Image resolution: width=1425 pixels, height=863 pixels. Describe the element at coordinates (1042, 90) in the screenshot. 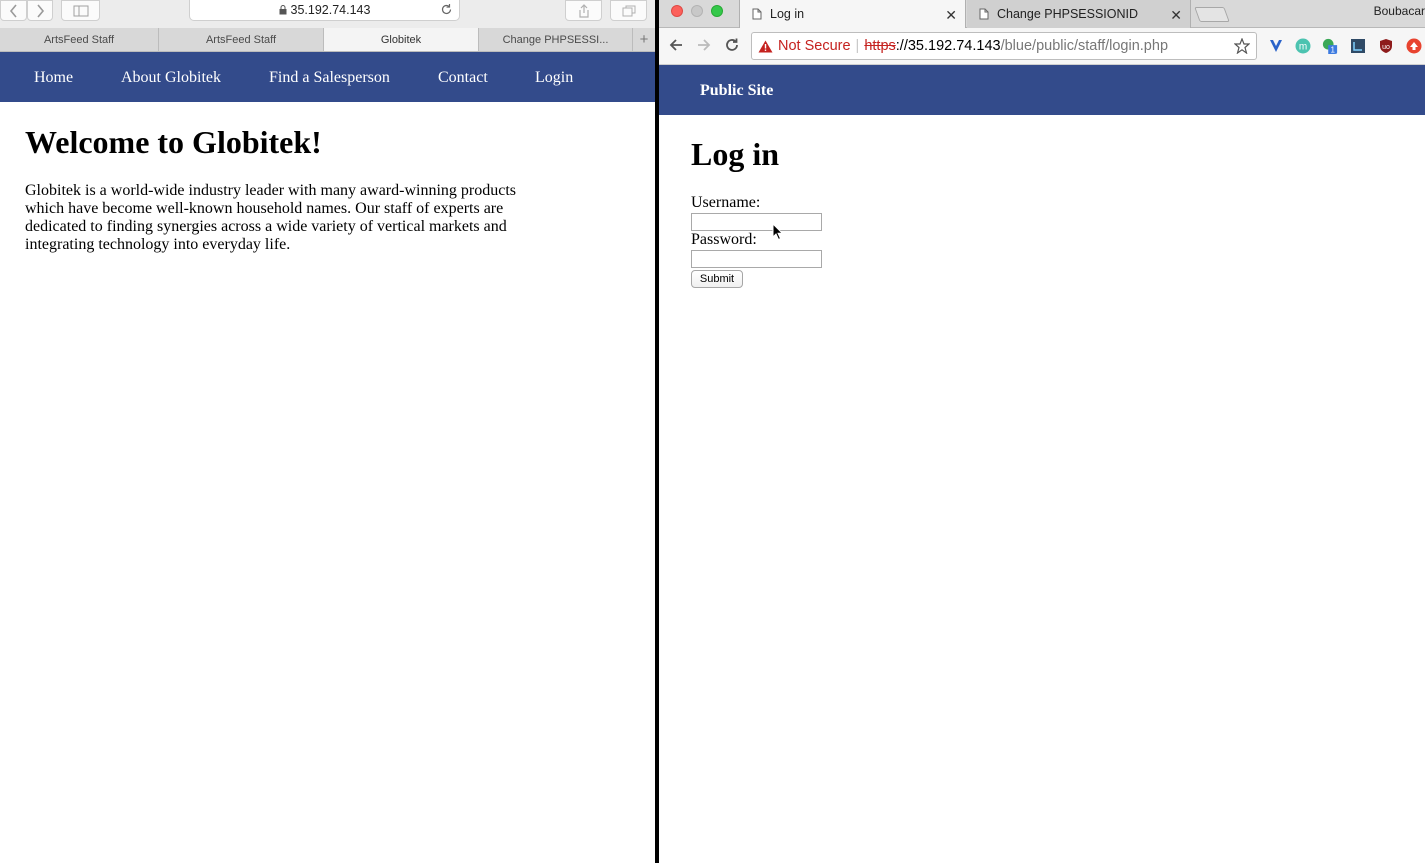

I see `staff-nav-bar: Public Site` at that location.